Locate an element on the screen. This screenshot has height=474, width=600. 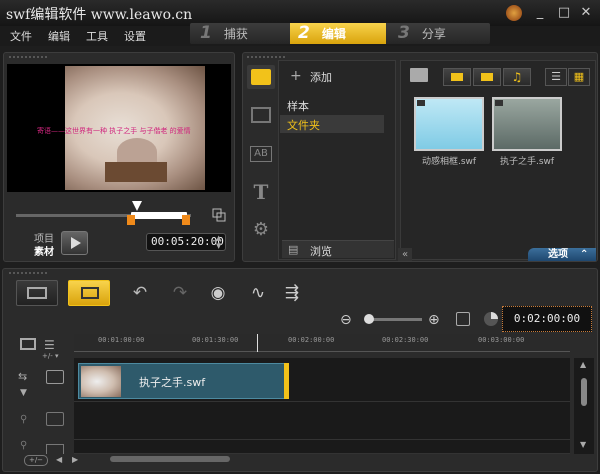
zoom-out-icon: ⊖ is located at coordinates (346, 320).